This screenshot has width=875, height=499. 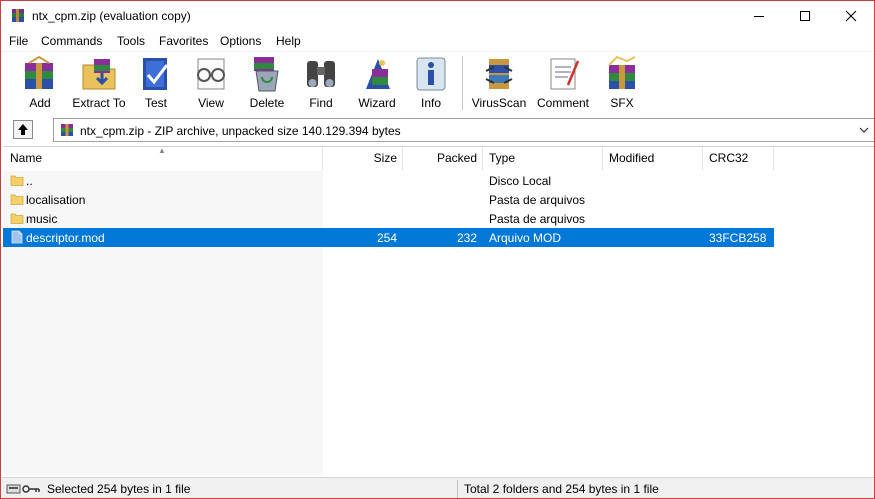 I want to click on winrar-app-icon, so click(x=18, y=15).